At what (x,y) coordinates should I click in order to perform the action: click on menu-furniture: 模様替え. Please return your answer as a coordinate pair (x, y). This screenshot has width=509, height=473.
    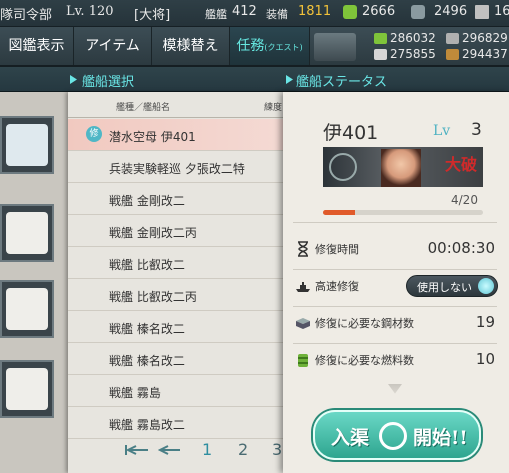
    Looking at the image, I should click on (191, 46).